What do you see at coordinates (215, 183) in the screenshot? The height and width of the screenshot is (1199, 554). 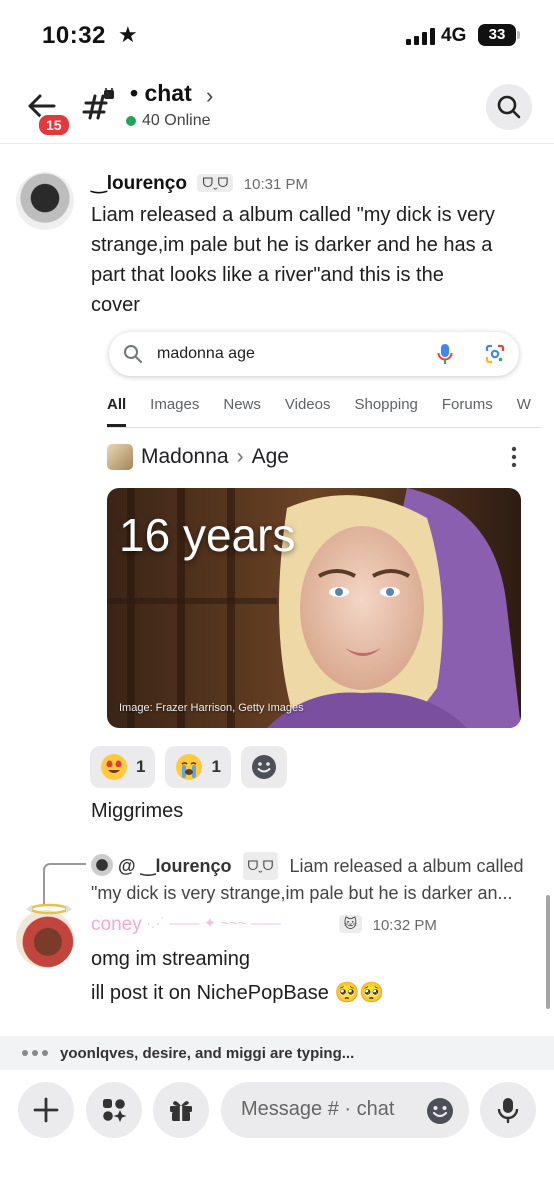 I see `guild-tag: ᗜˬᗜ` at bounding box center [215, 183].